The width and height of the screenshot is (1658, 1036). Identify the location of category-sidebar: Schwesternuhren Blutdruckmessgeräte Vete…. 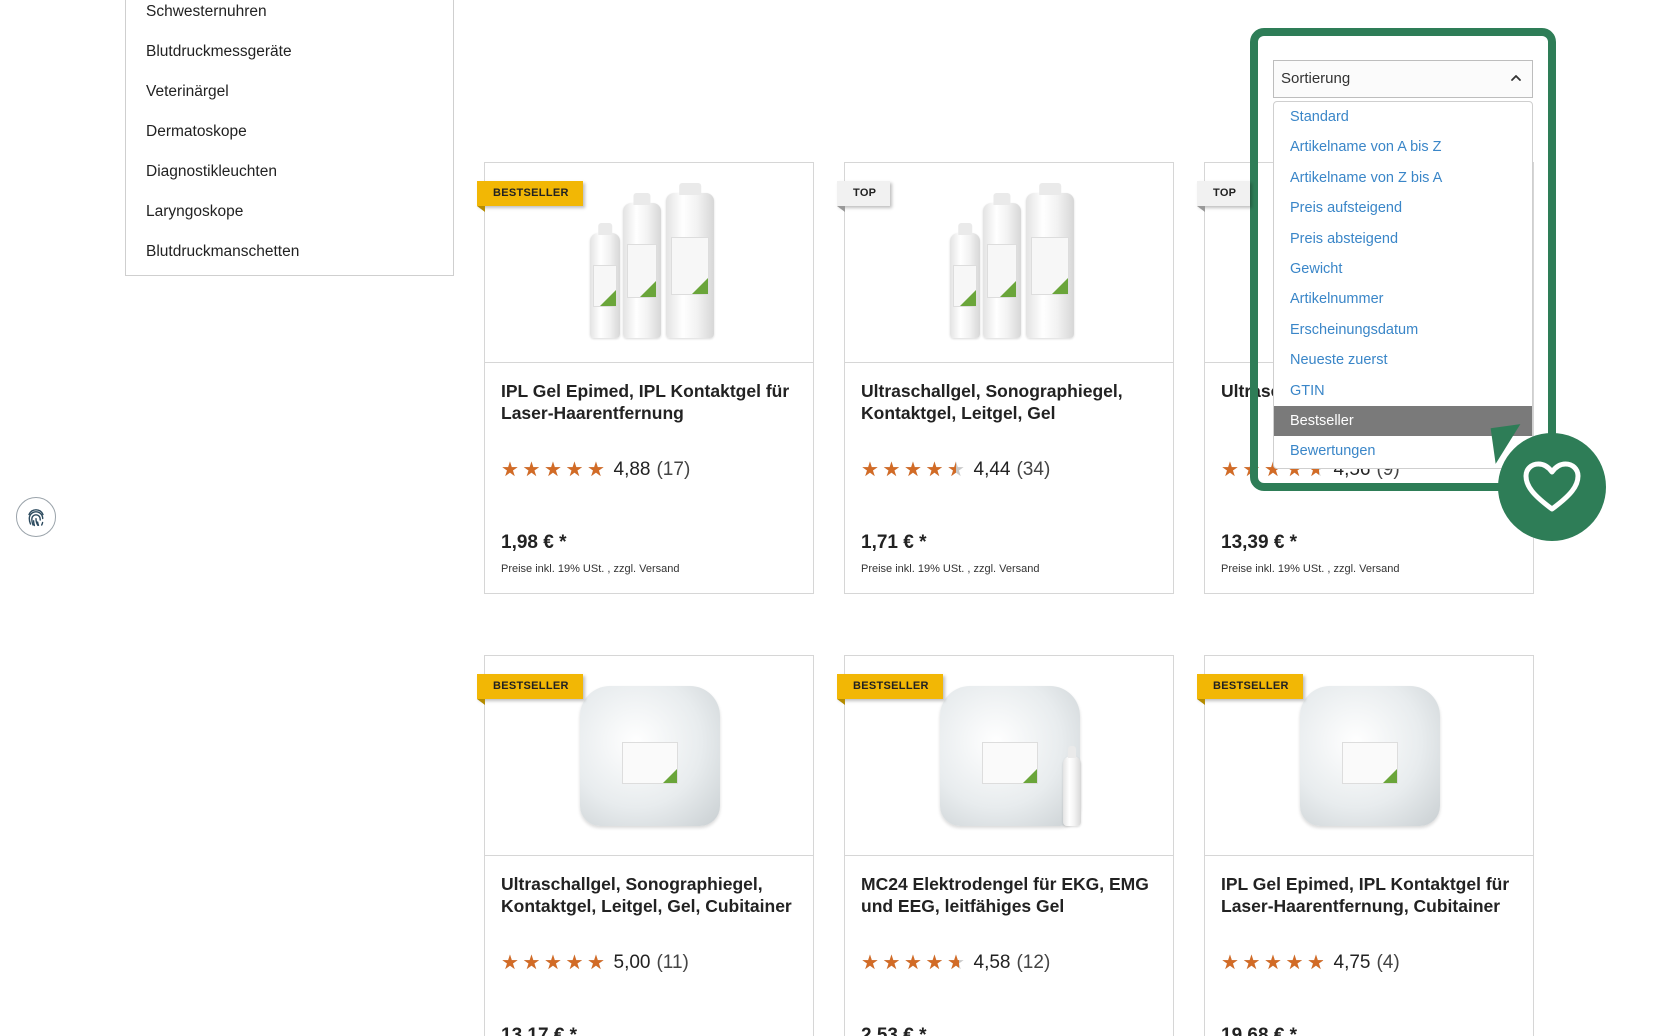
(289, 138).